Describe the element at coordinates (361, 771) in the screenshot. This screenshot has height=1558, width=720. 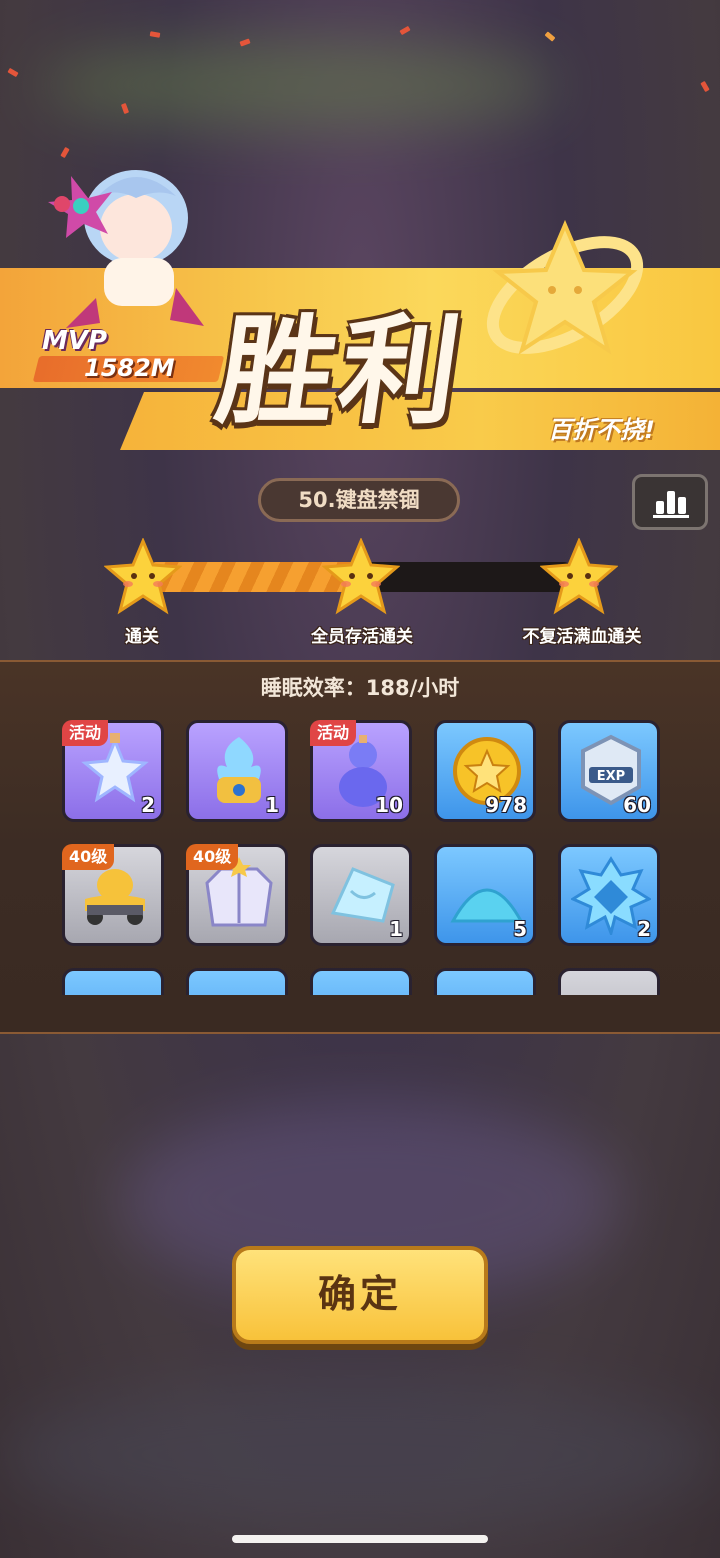
I see `reward-item: 活动 10` at that location.